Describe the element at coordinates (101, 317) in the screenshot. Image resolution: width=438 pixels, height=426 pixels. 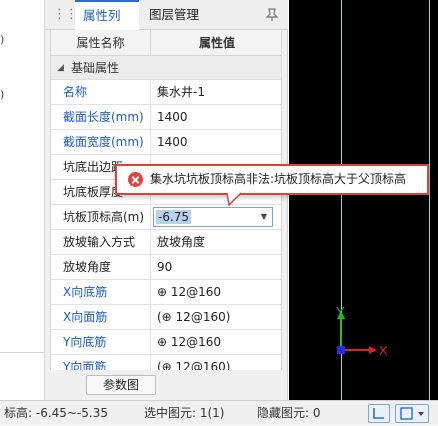
I see `property-name: X向面筋` at that location.